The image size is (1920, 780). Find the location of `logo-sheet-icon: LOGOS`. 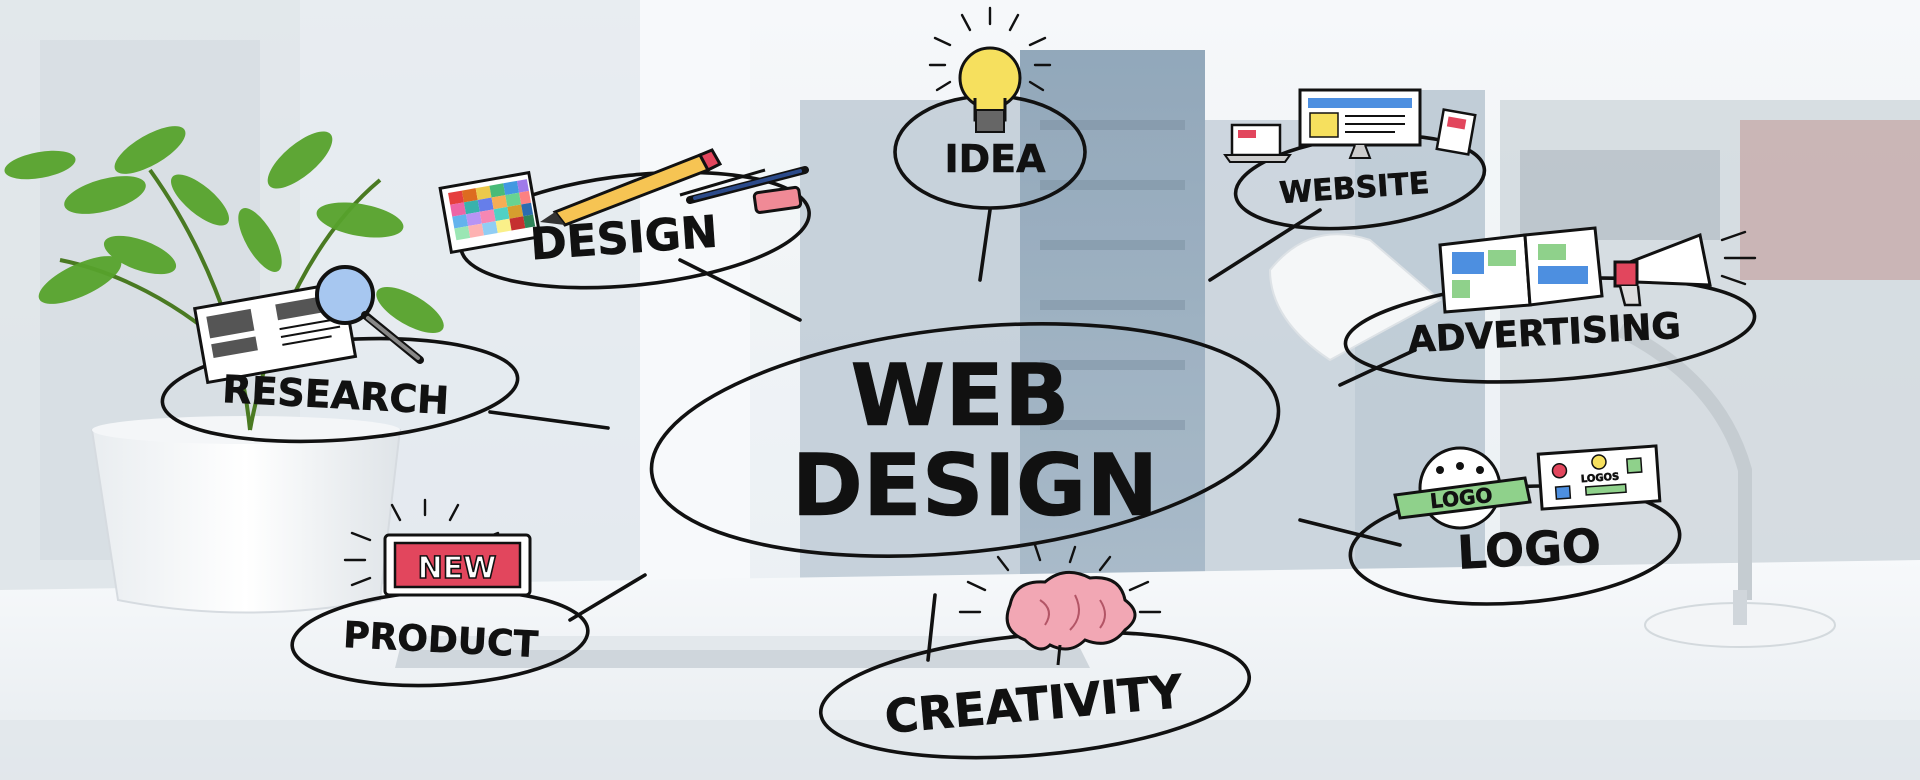

logo-sheet-icon: LOGOS is located at coordinates (1599, 477).